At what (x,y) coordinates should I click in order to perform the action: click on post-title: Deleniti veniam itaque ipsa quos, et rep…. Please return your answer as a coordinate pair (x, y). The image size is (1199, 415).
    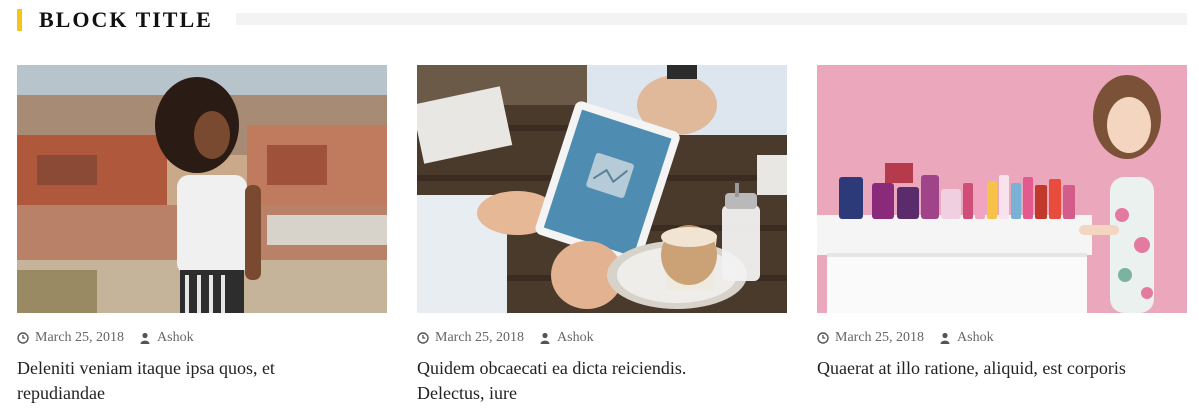
    Looking at the image, I should click on (187, 381).